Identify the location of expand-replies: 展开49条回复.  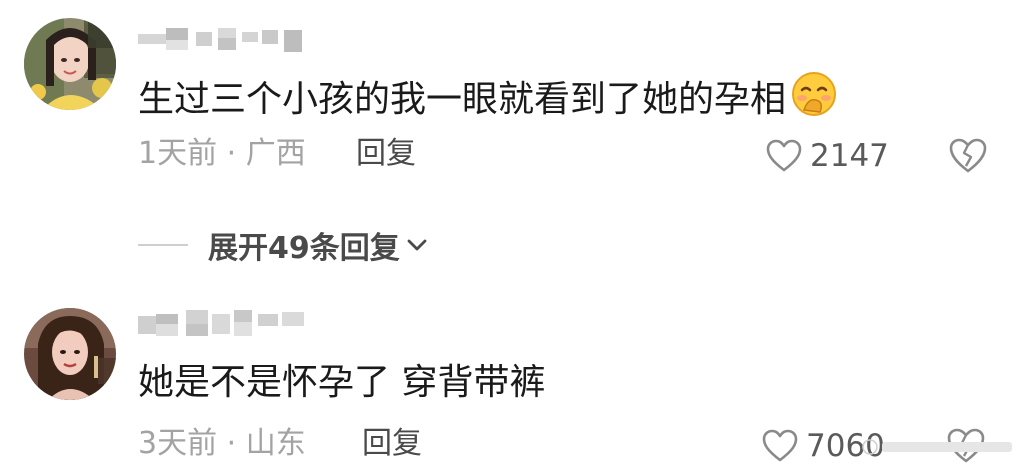
(284, 245).